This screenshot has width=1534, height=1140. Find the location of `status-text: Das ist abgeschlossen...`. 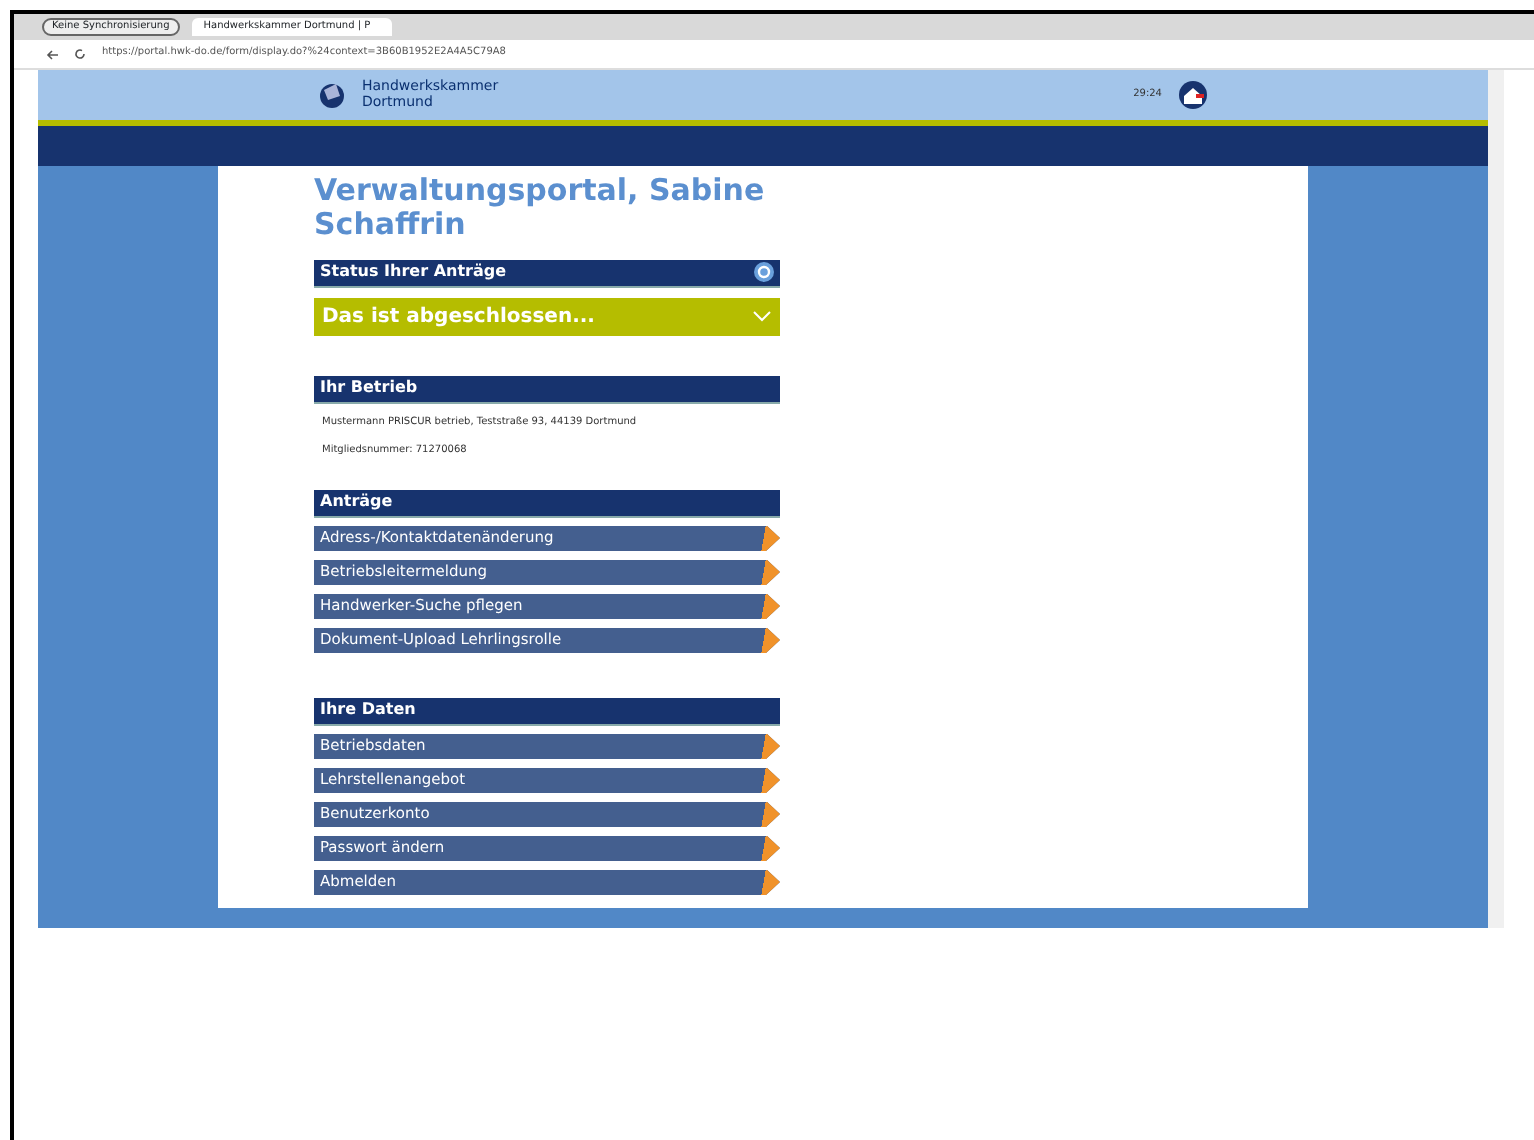

status-text: Das ist abgeschlossen... is located at coordinates (458, 317).